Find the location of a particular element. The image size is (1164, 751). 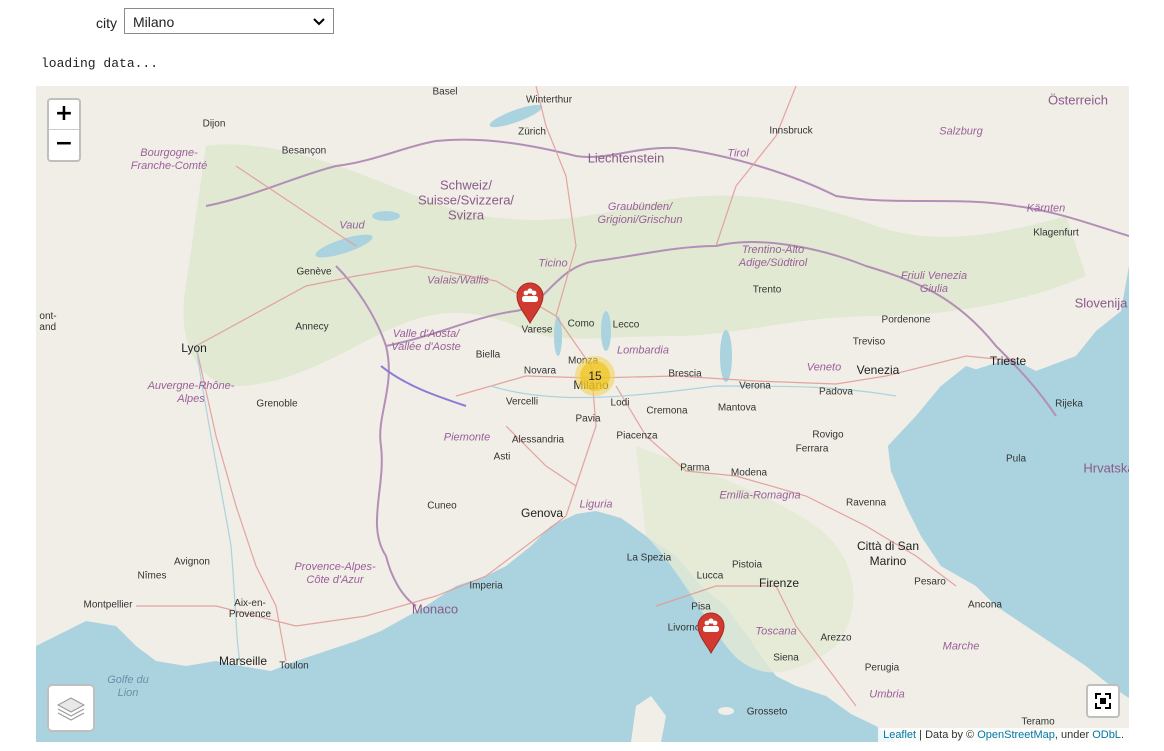

map-marker-varese is located at coordinates (530, 303).